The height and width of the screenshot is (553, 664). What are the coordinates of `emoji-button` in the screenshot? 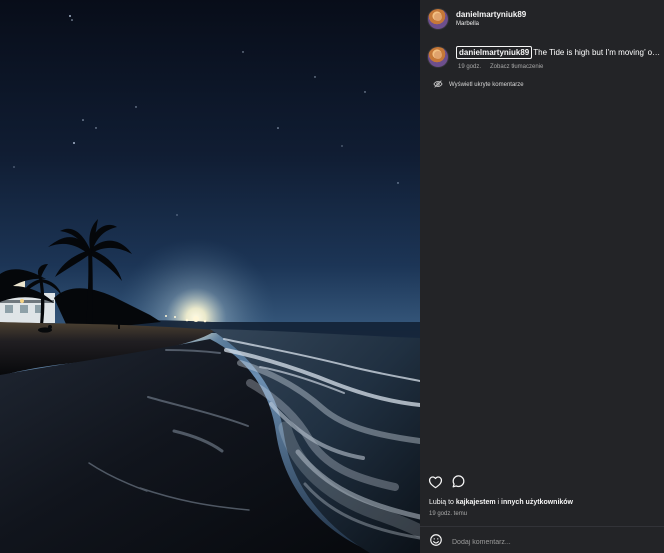 It's located at (436, 542).